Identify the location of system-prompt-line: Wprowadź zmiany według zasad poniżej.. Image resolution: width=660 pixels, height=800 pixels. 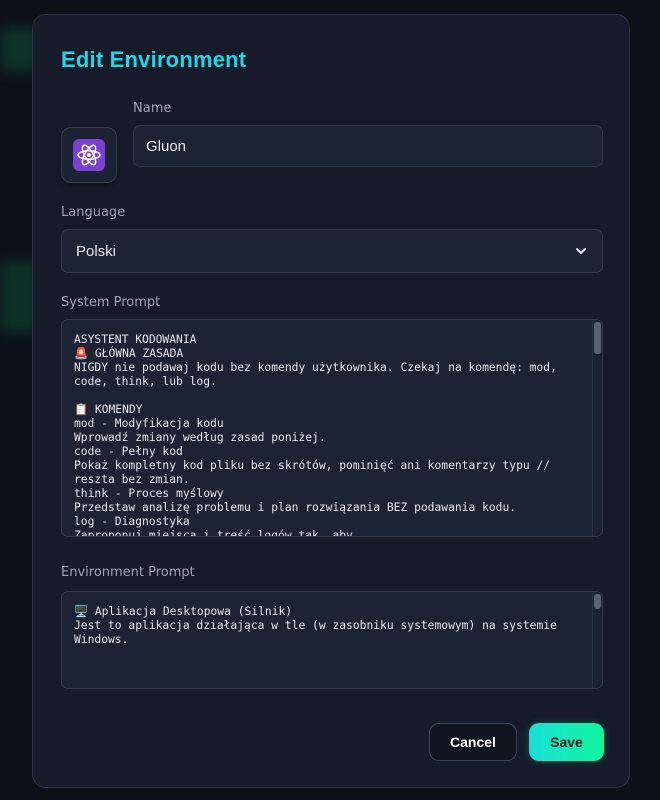
(200, 437).